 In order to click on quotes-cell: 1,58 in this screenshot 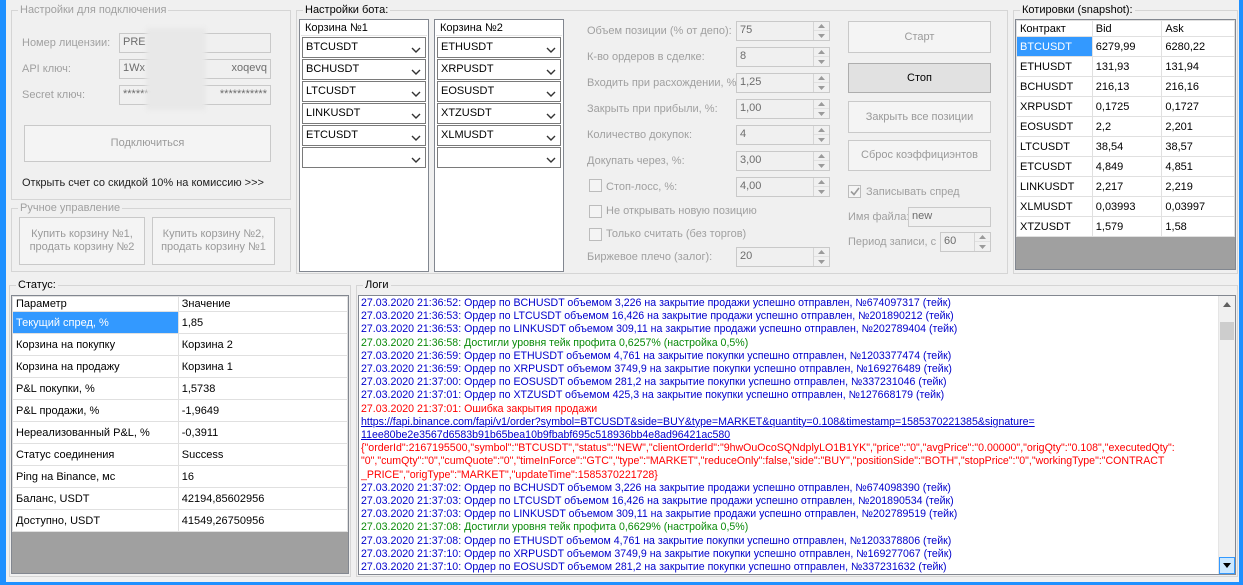, I will do `click(1198, 226)`.